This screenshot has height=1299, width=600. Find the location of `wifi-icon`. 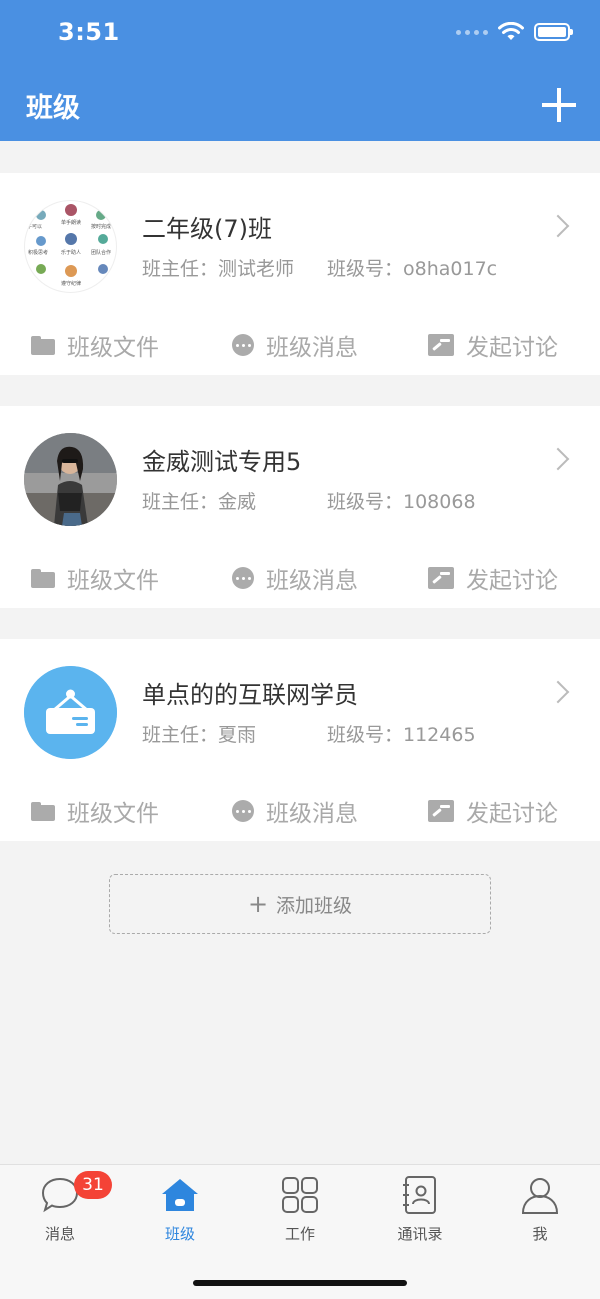

wifi-icon is located at coordinates (511, 31).